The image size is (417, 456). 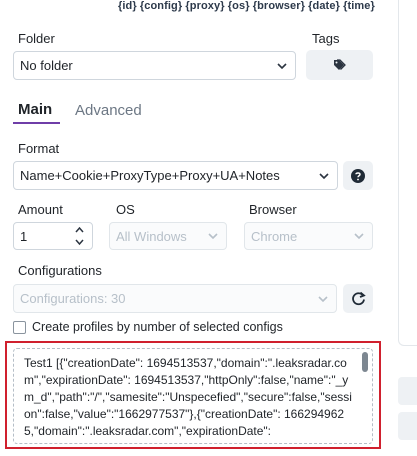 What do you see at coordinates (150, 175) in the screenshot?
I see `format-select-value: Name+Cookie+ProxyType+Proxy+UA+Notes` at bounding box center [150, 175].